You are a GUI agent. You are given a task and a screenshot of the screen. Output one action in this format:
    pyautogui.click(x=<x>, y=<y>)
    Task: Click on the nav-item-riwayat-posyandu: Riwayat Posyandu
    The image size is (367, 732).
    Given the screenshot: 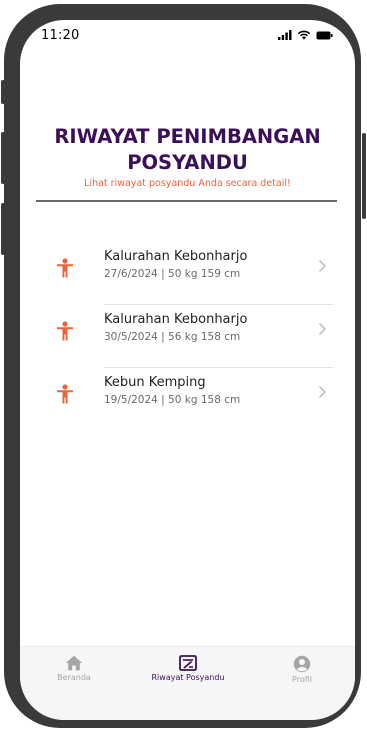 What is the action you would take?
    pyautogui.click(x=188, y=668)
    